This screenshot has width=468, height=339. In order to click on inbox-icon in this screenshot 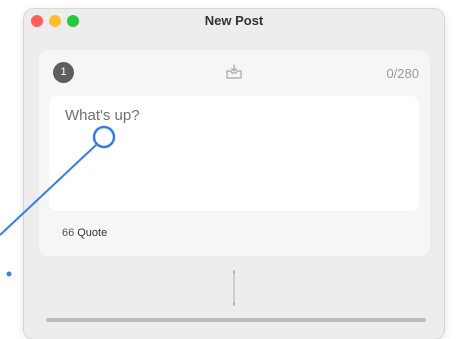, I will do `click(234, 72)`.